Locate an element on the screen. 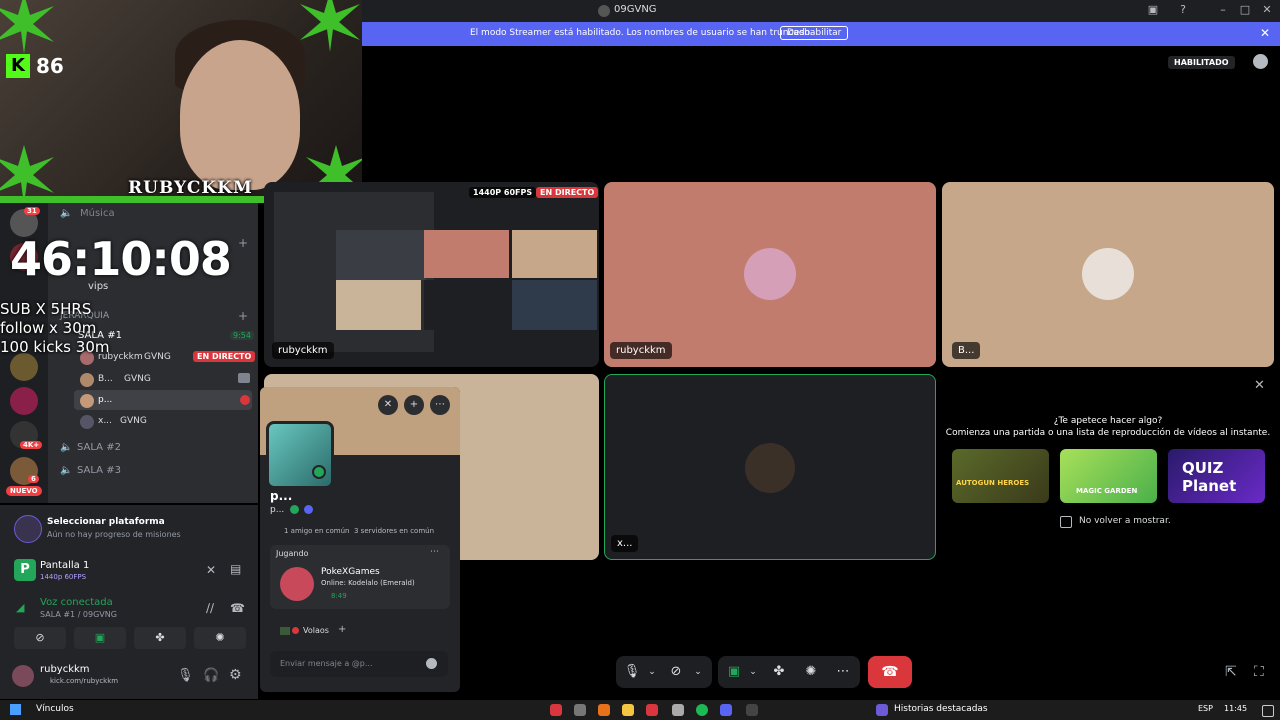 This screenshot has height=720, width=1280. avatar is located at coordinates (23, 676).